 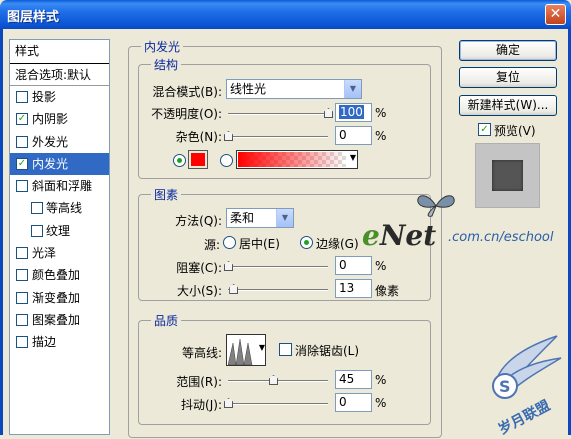 What do you see at coordinates (278, 380) in the screenshot?
I see `range-slider` at bounding box center [278, 380].